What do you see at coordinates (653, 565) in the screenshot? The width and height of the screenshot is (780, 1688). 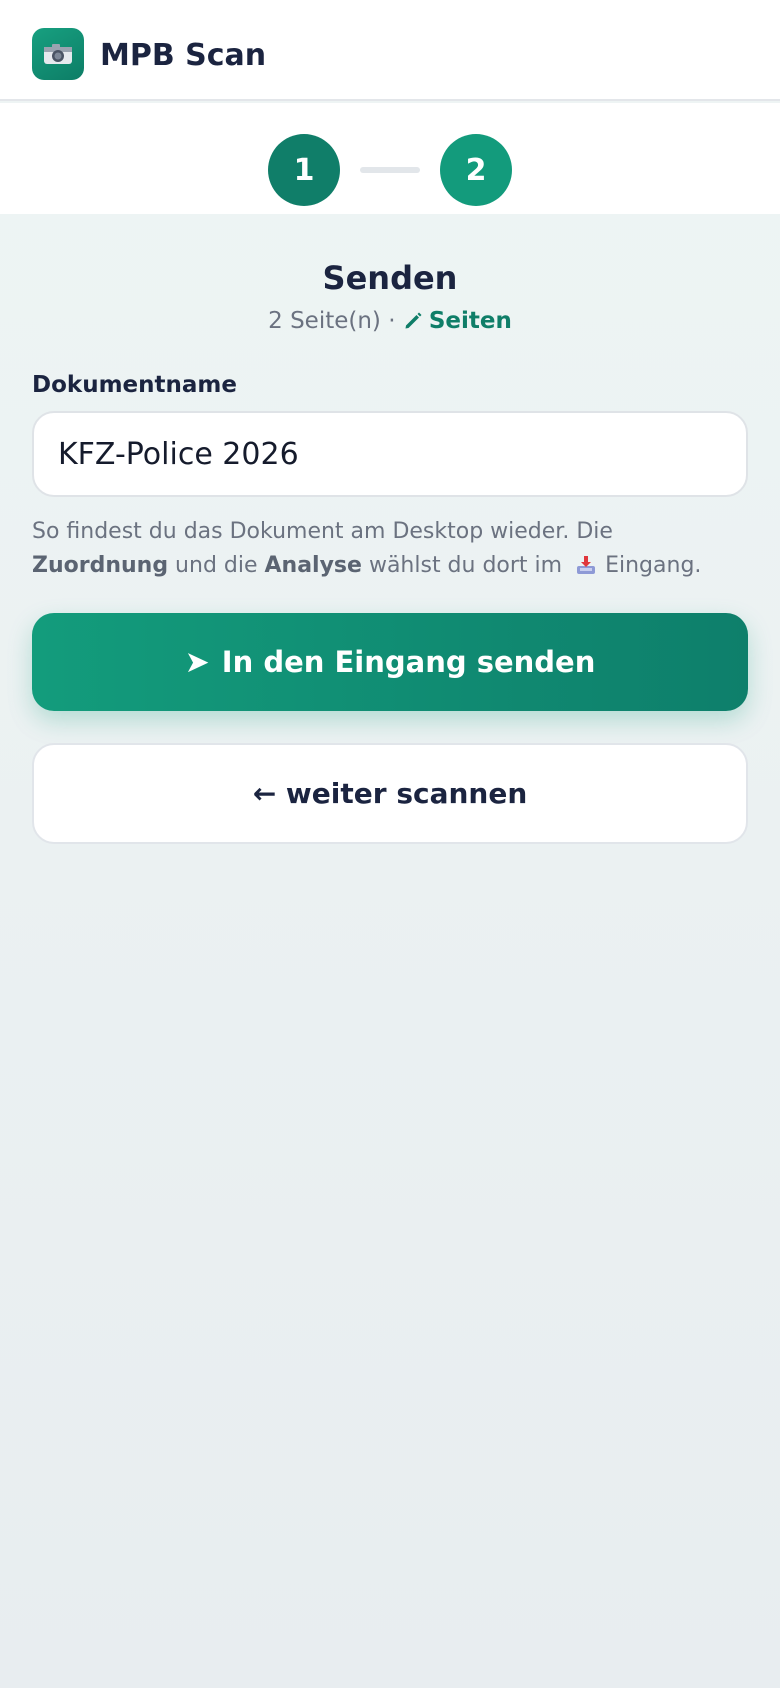 I see `hint-part-4: Eingang.` at bounding box center [653, 565].